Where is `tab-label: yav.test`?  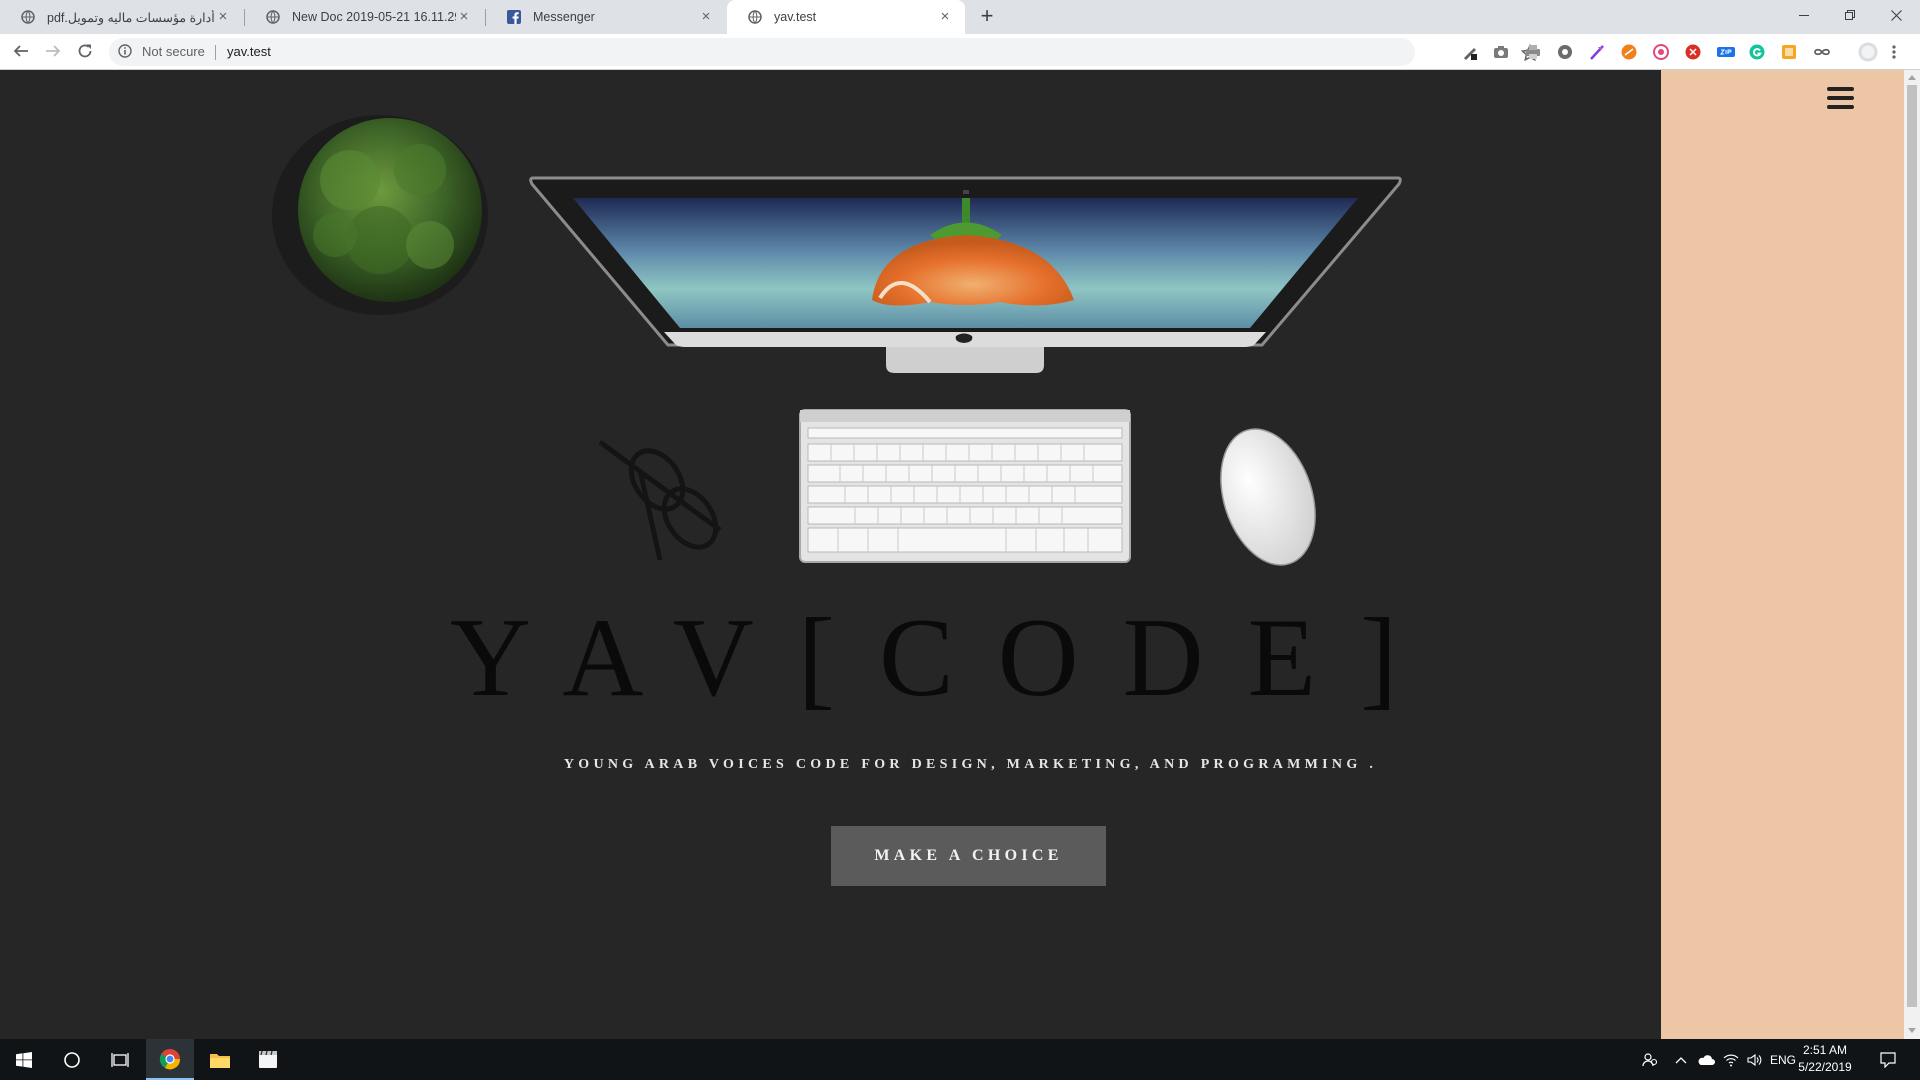 tab-label: yav.test is located at coordinates (795, 17).